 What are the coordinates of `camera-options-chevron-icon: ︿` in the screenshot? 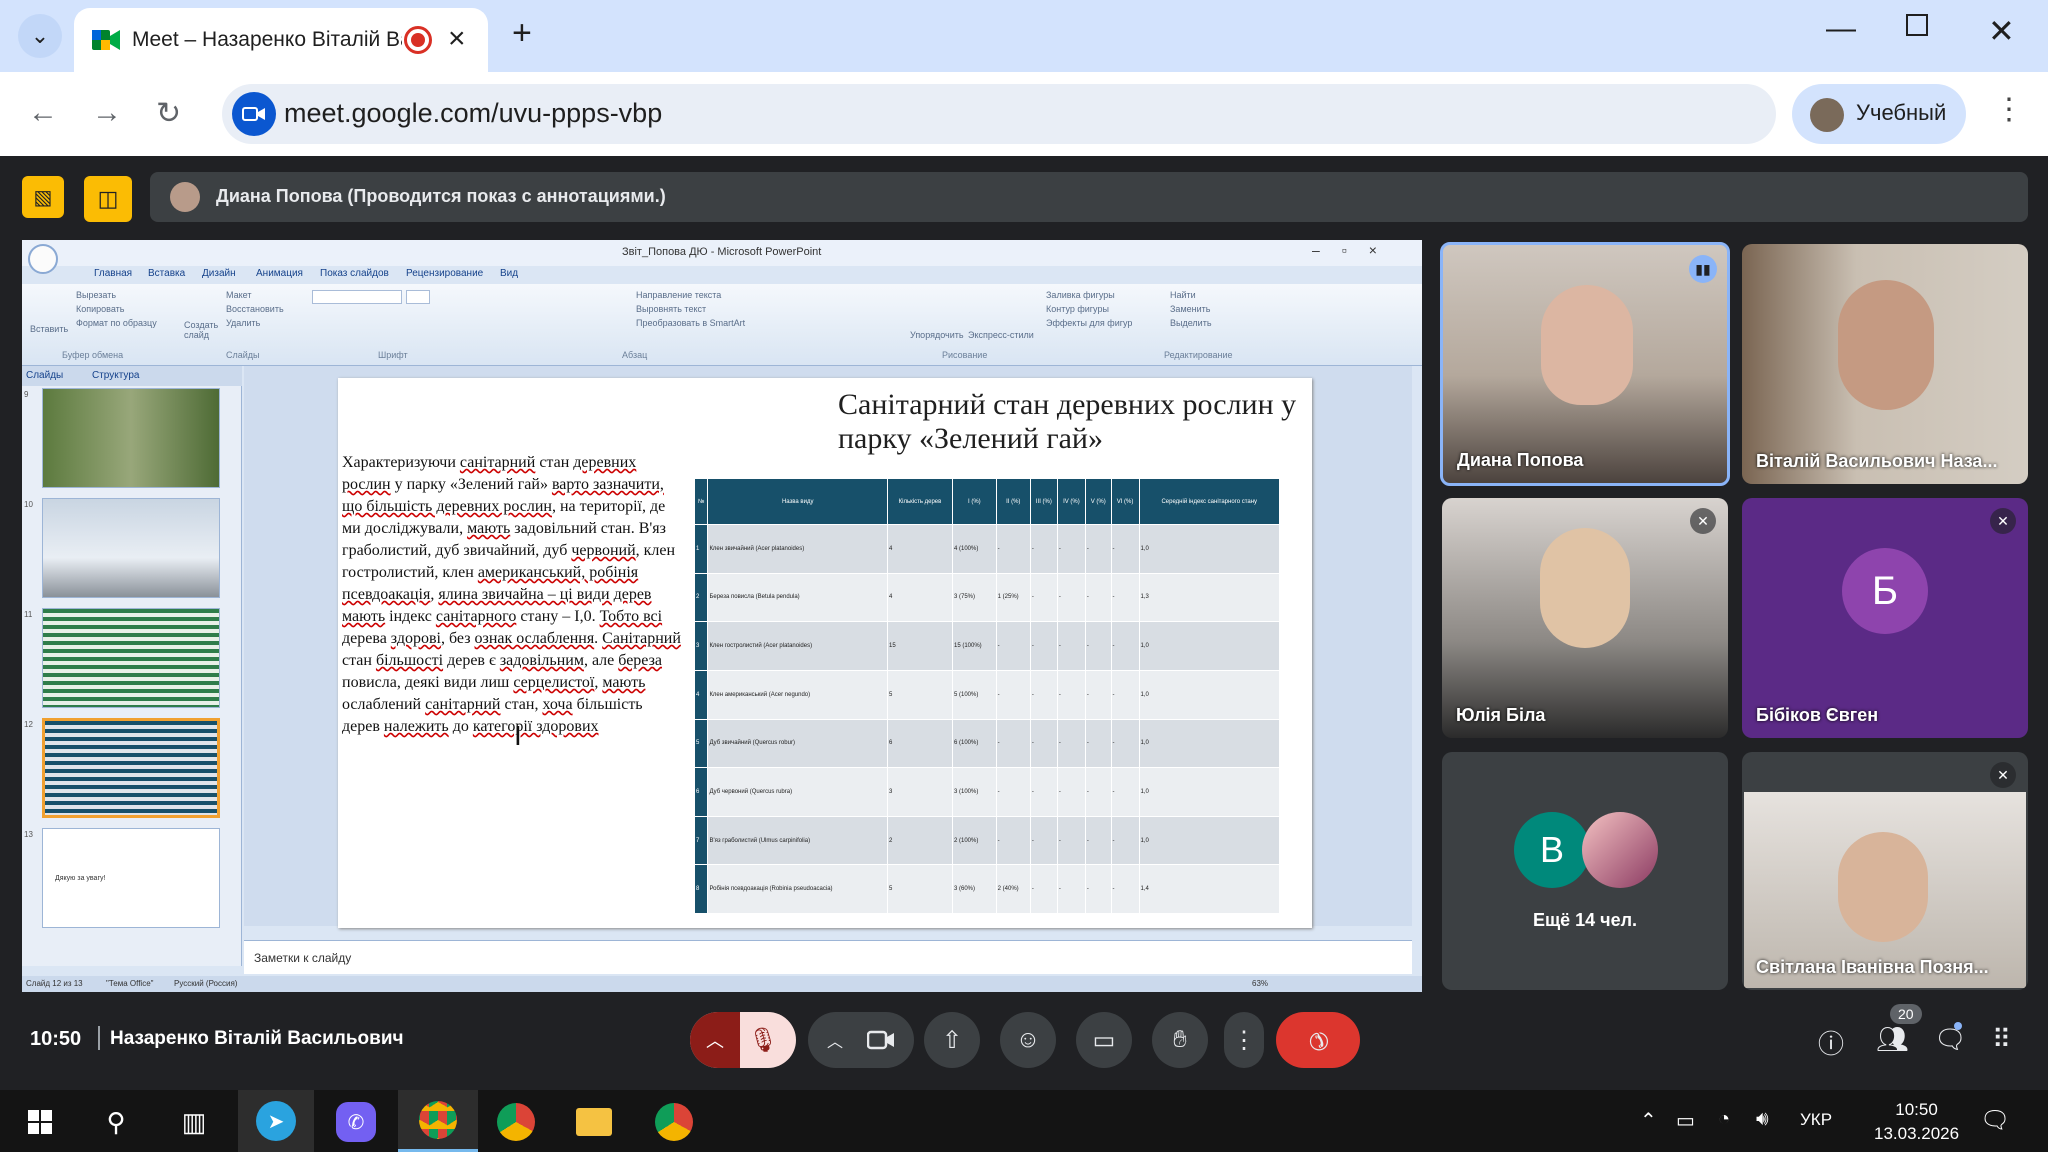 It's located at (835, 1040).